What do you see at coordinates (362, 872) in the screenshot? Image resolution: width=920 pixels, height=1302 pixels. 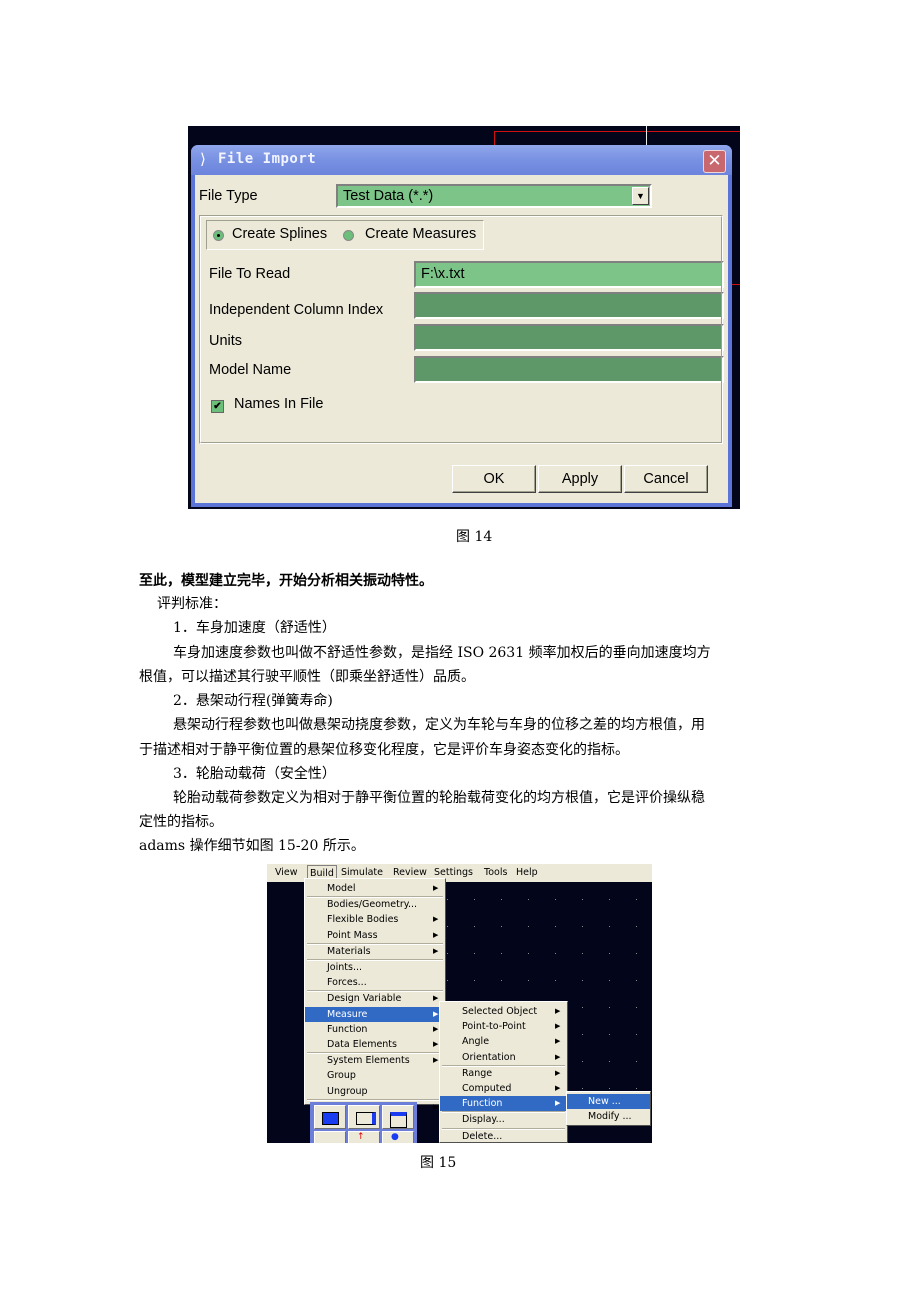 I see `menu-simulate: Simulate` at bounding box center [362, 872].